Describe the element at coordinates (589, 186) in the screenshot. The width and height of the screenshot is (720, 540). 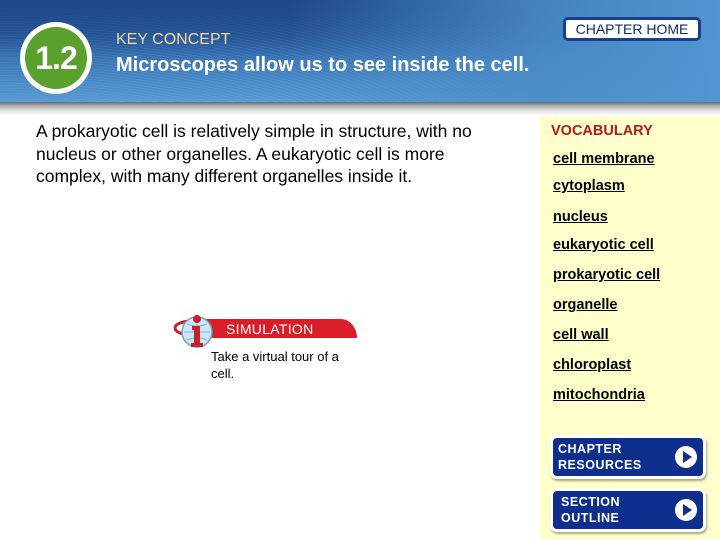
I see `vocab-link-cytoplasm: cytoplasm` at that location.